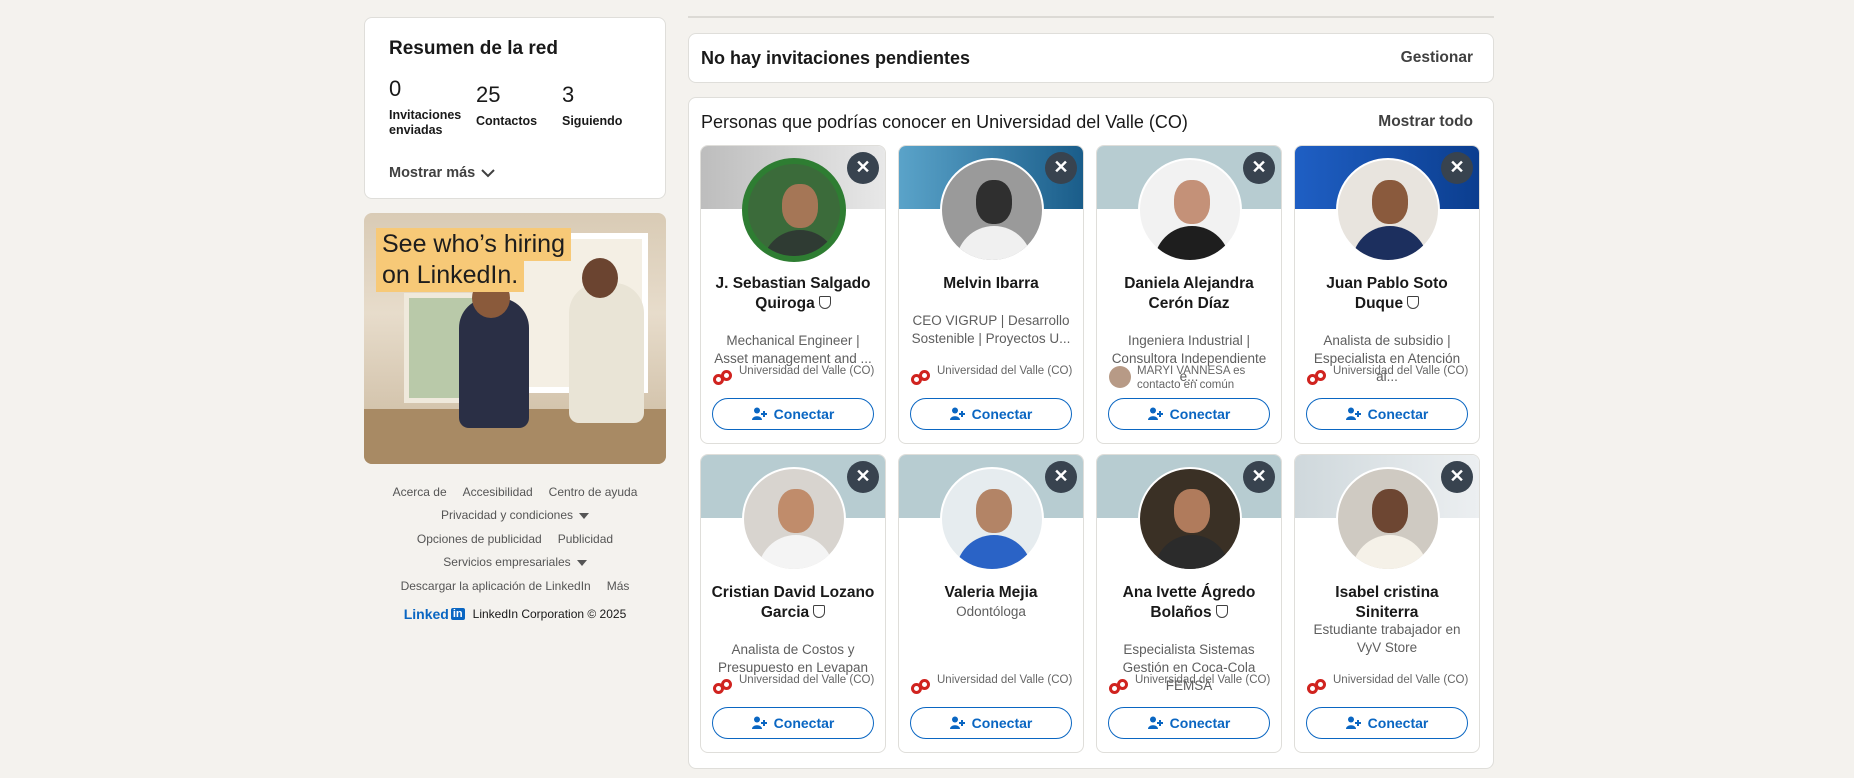 This screenshot has width=1854, height=778. I want to click on linkedin-logo-in: in, so click(457, 613).